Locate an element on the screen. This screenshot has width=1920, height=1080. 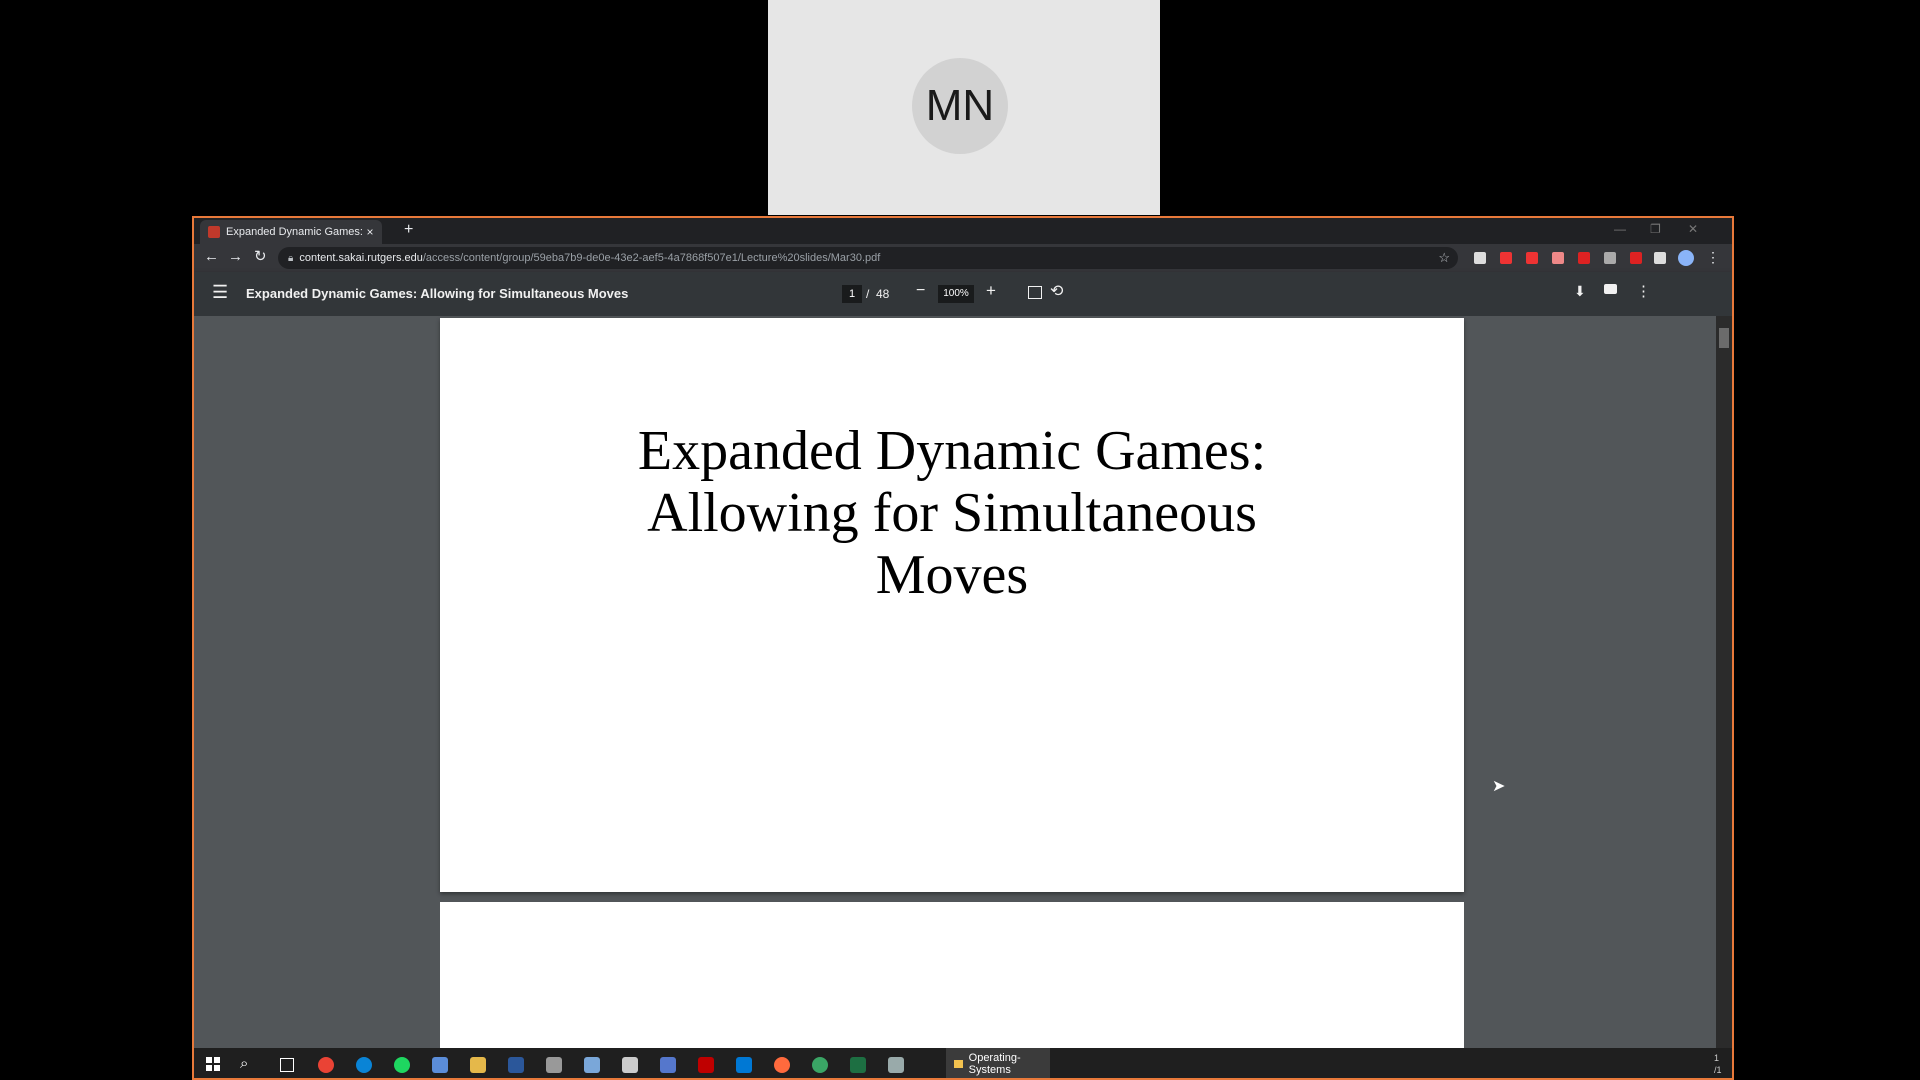
avatar: MN is located at coordinates (960, 106).